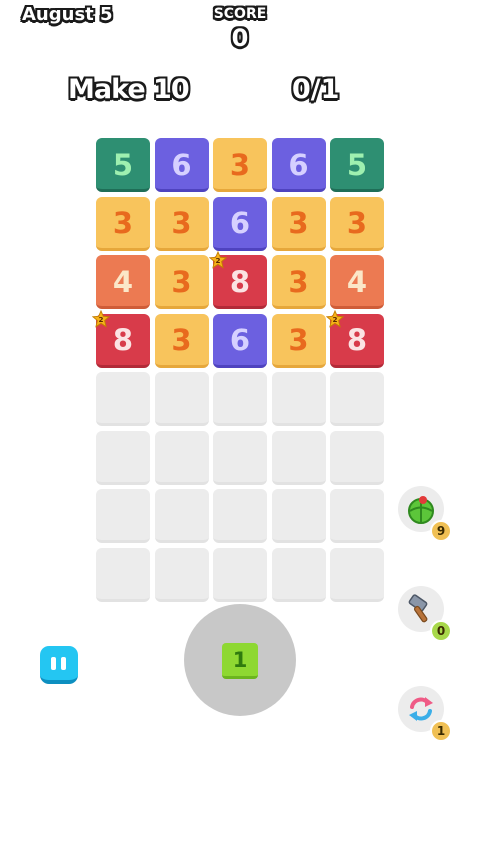 This screenshot has width=480, height=853. Describe the element at coordinates (316, 89) in the screenshot. I see `goal-progress: 0/1` at that location.